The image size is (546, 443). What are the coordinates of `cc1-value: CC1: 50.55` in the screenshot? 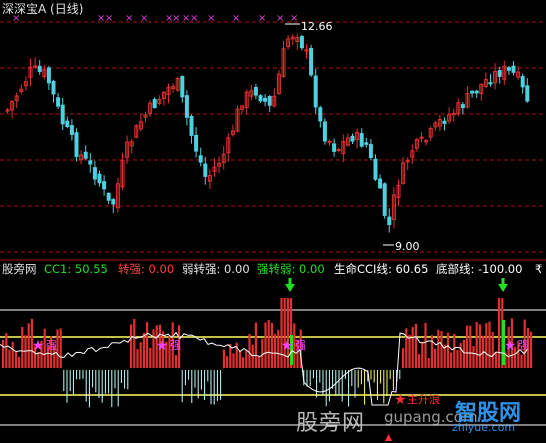 It's located at (76, 269).